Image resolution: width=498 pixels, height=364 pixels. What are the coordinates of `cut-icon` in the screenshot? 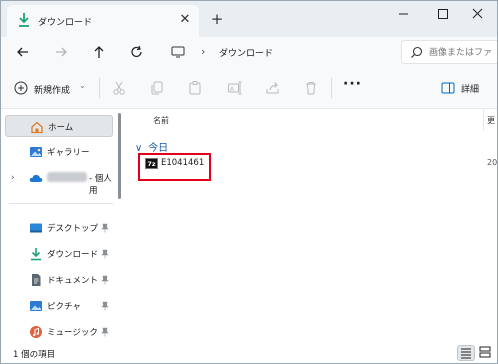 It's located at (119, 88).